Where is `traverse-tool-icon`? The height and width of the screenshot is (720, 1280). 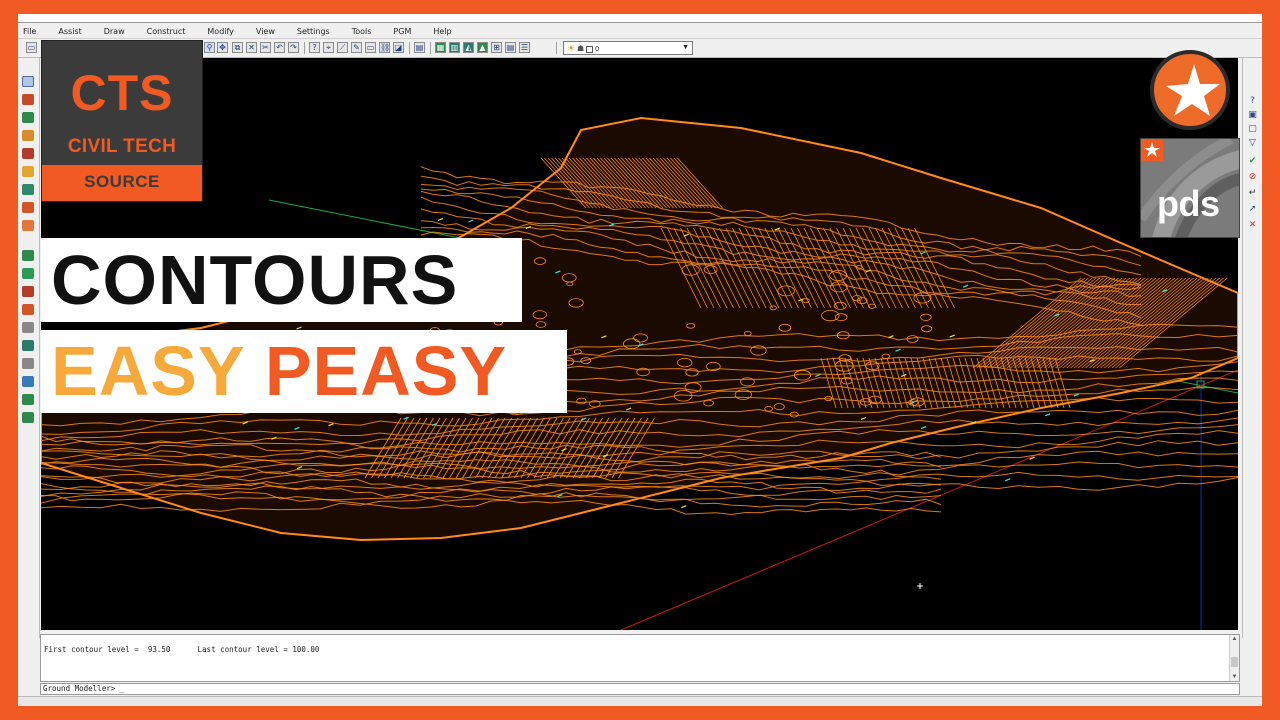 traverse-tool-icon is located at coordinates (28, 291).